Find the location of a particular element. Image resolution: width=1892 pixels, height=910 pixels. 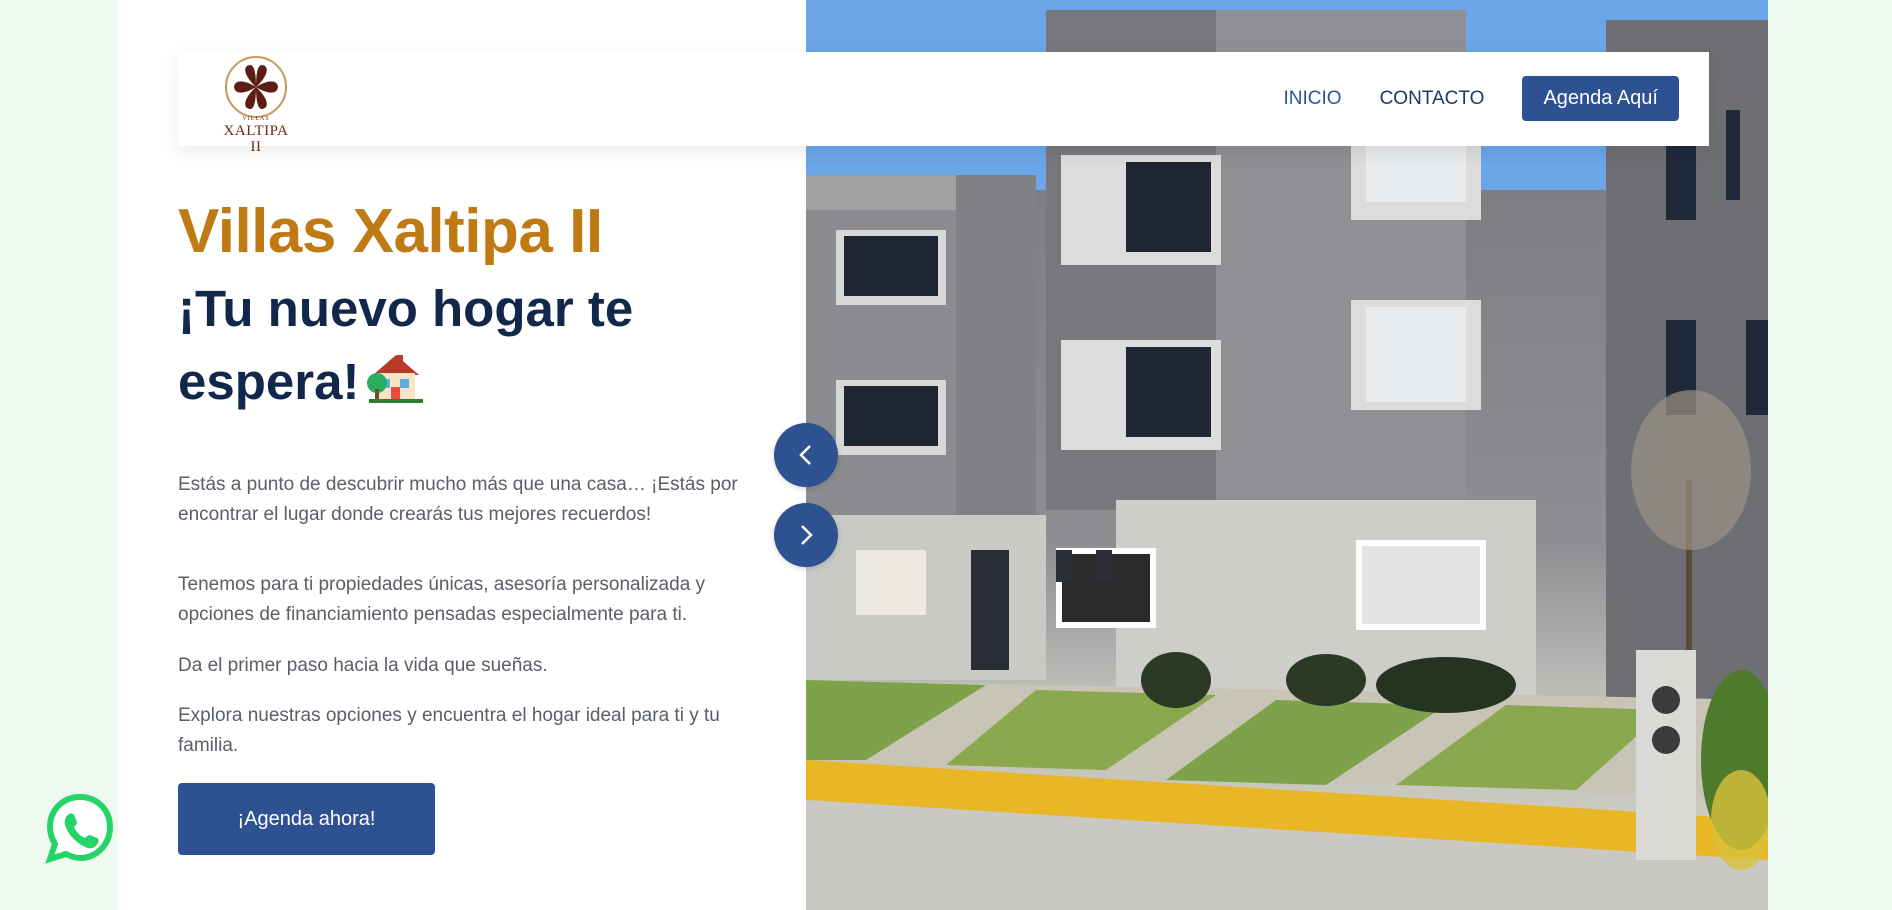

carousel-prev-button is located at coordinates (806, 455).